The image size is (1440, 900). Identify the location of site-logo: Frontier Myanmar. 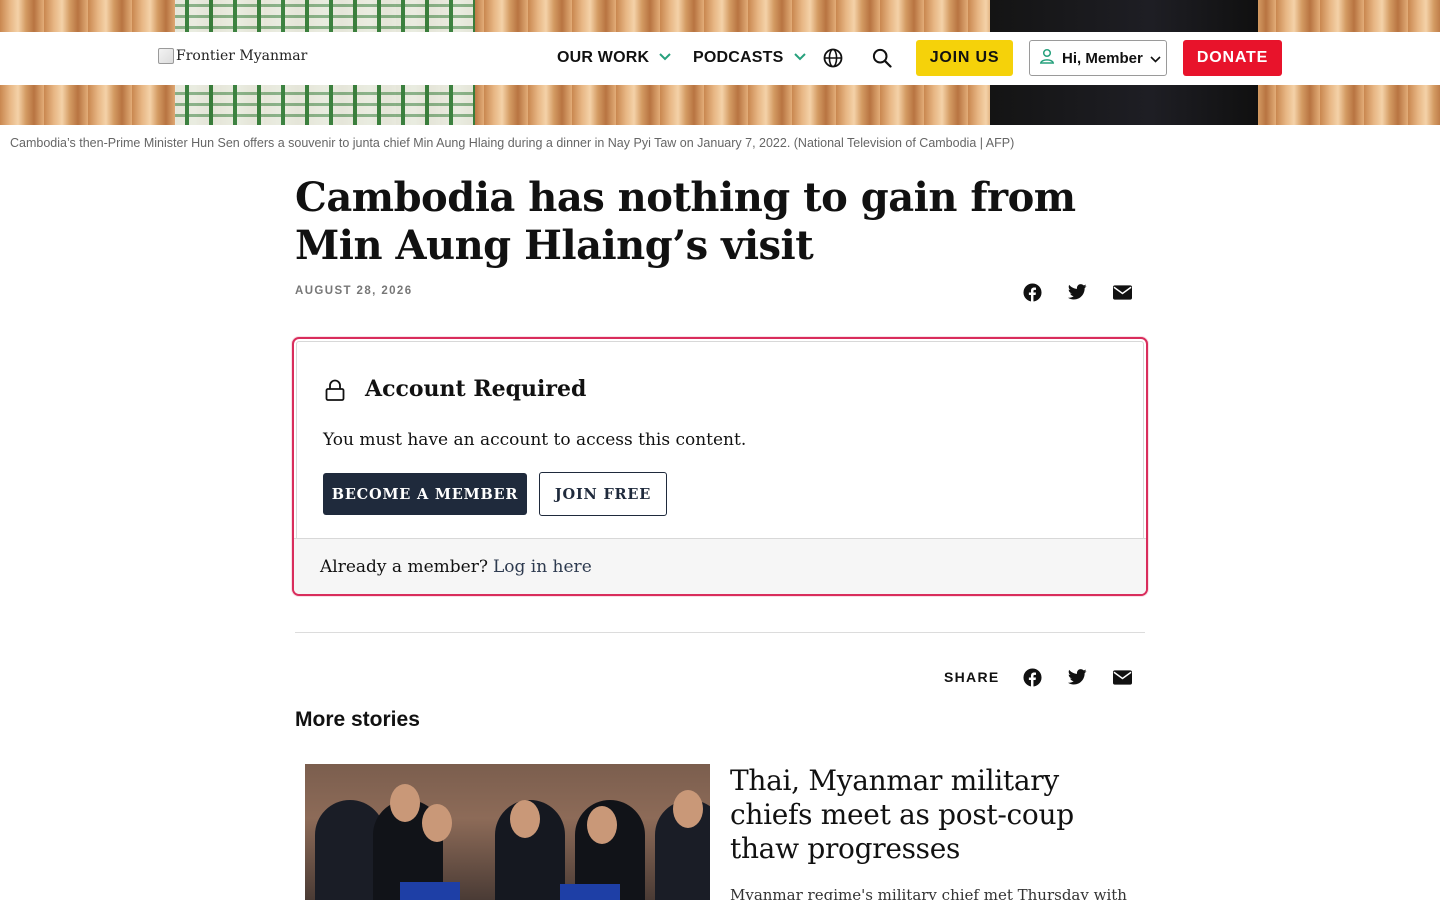
(232, 56).